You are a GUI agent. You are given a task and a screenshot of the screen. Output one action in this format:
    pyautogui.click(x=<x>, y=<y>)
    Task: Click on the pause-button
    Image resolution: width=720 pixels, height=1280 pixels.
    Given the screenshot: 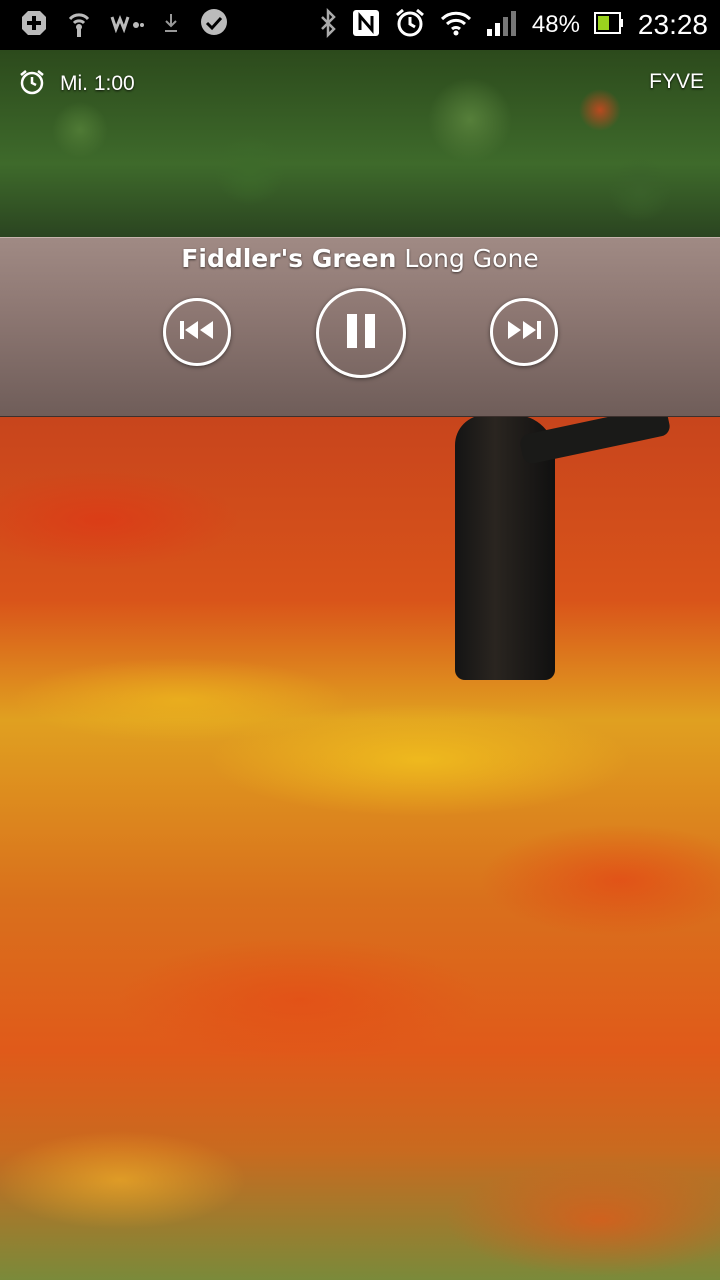 What is the action you would take?
    pyautogui.click(x=361, y=333)
    